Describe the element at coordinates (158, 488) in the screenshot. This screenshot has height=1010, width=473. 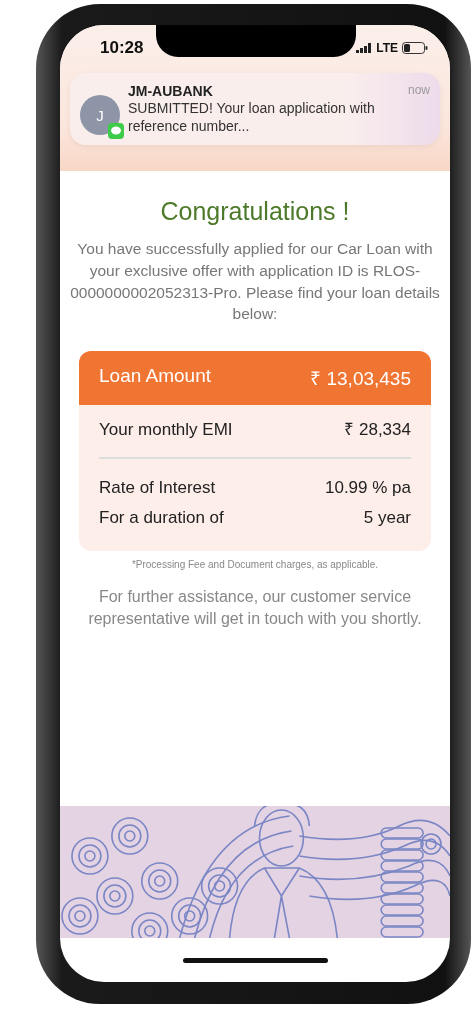
I see `detail-label: Rate of Interest` at that location.